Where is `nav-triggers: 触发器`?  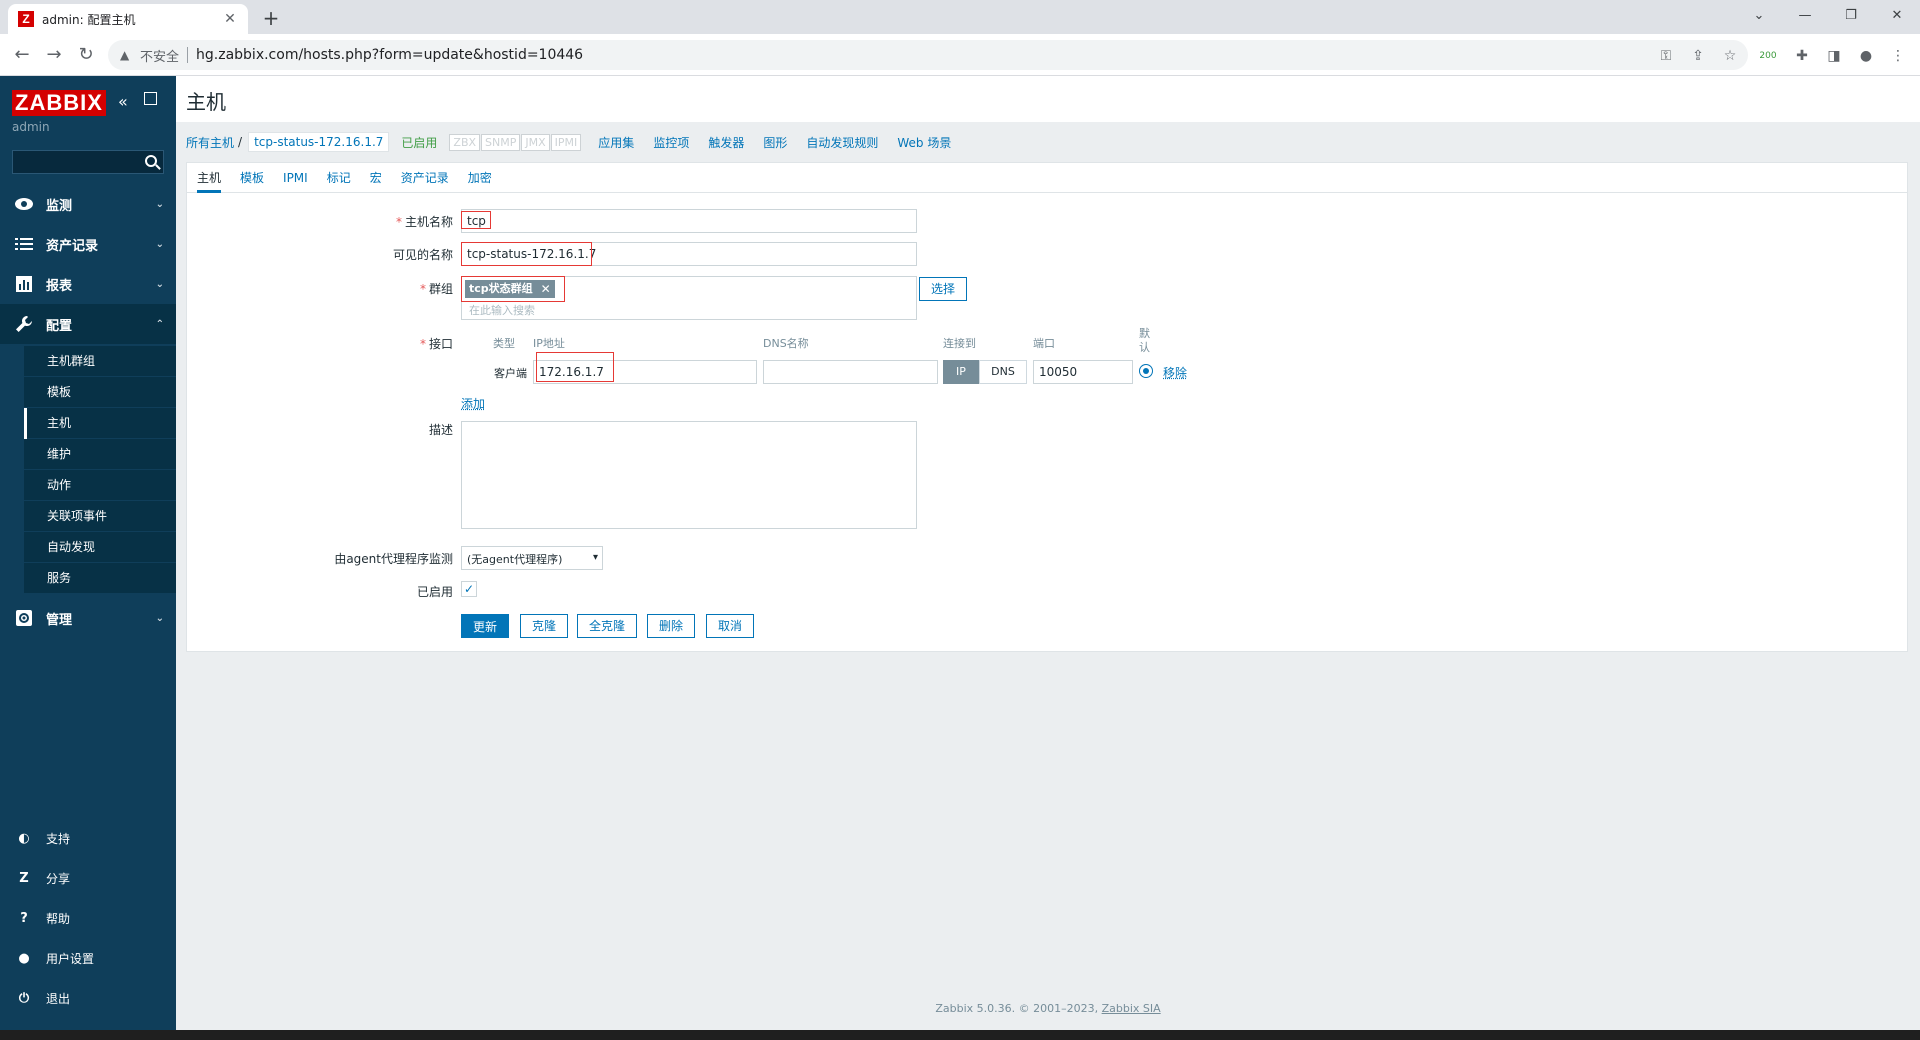
nav-triggers: 触发器 is located at coordinates (726, 142).